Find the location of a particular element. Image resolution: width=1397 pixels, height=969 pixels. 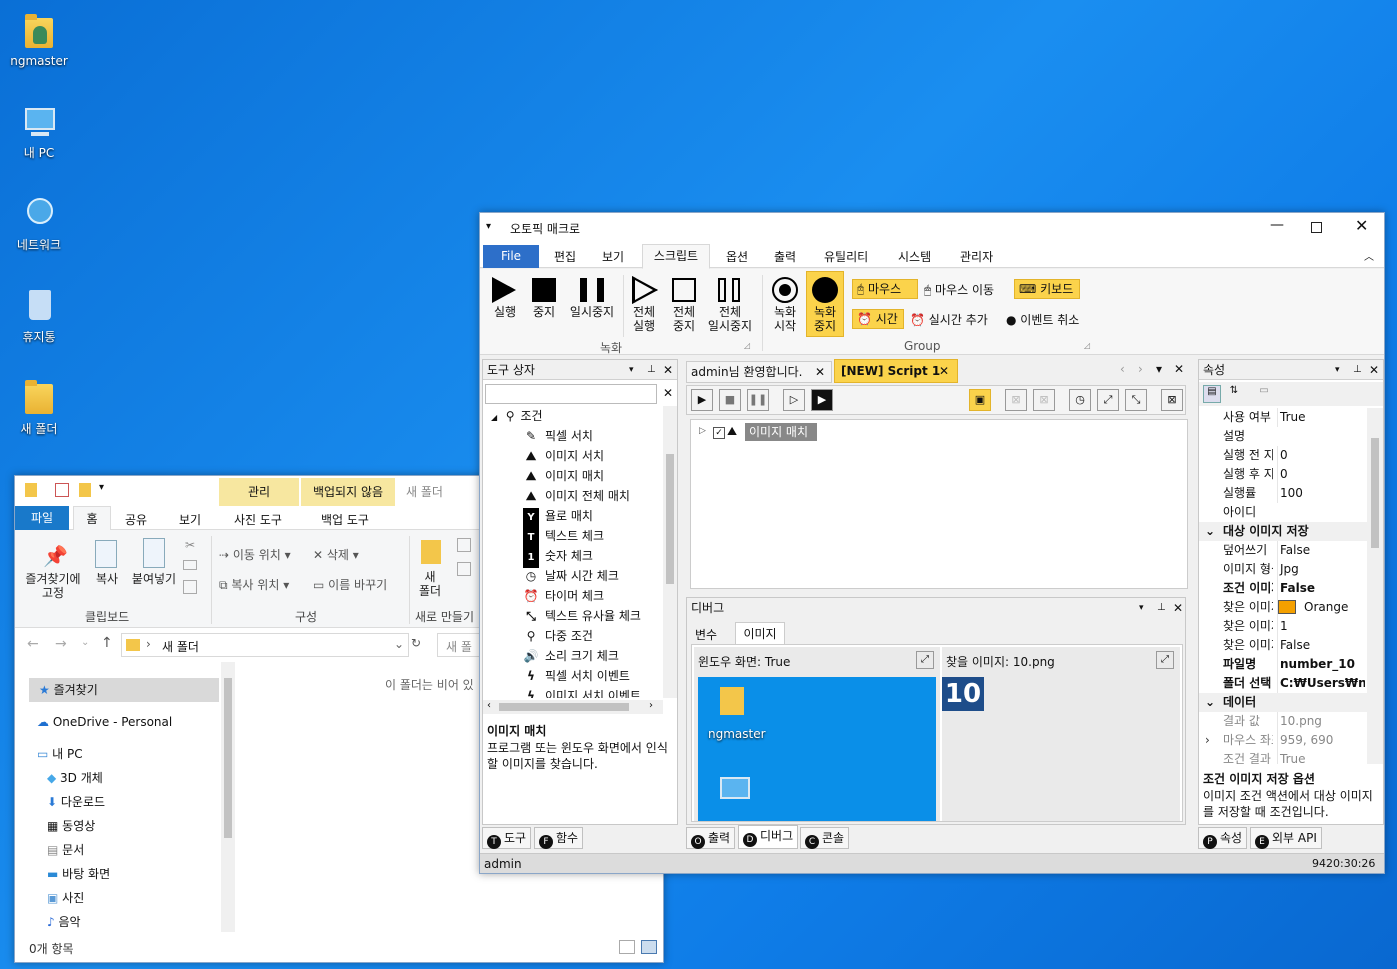

menu-options: 옵션 is located at coordinates (737, 256).